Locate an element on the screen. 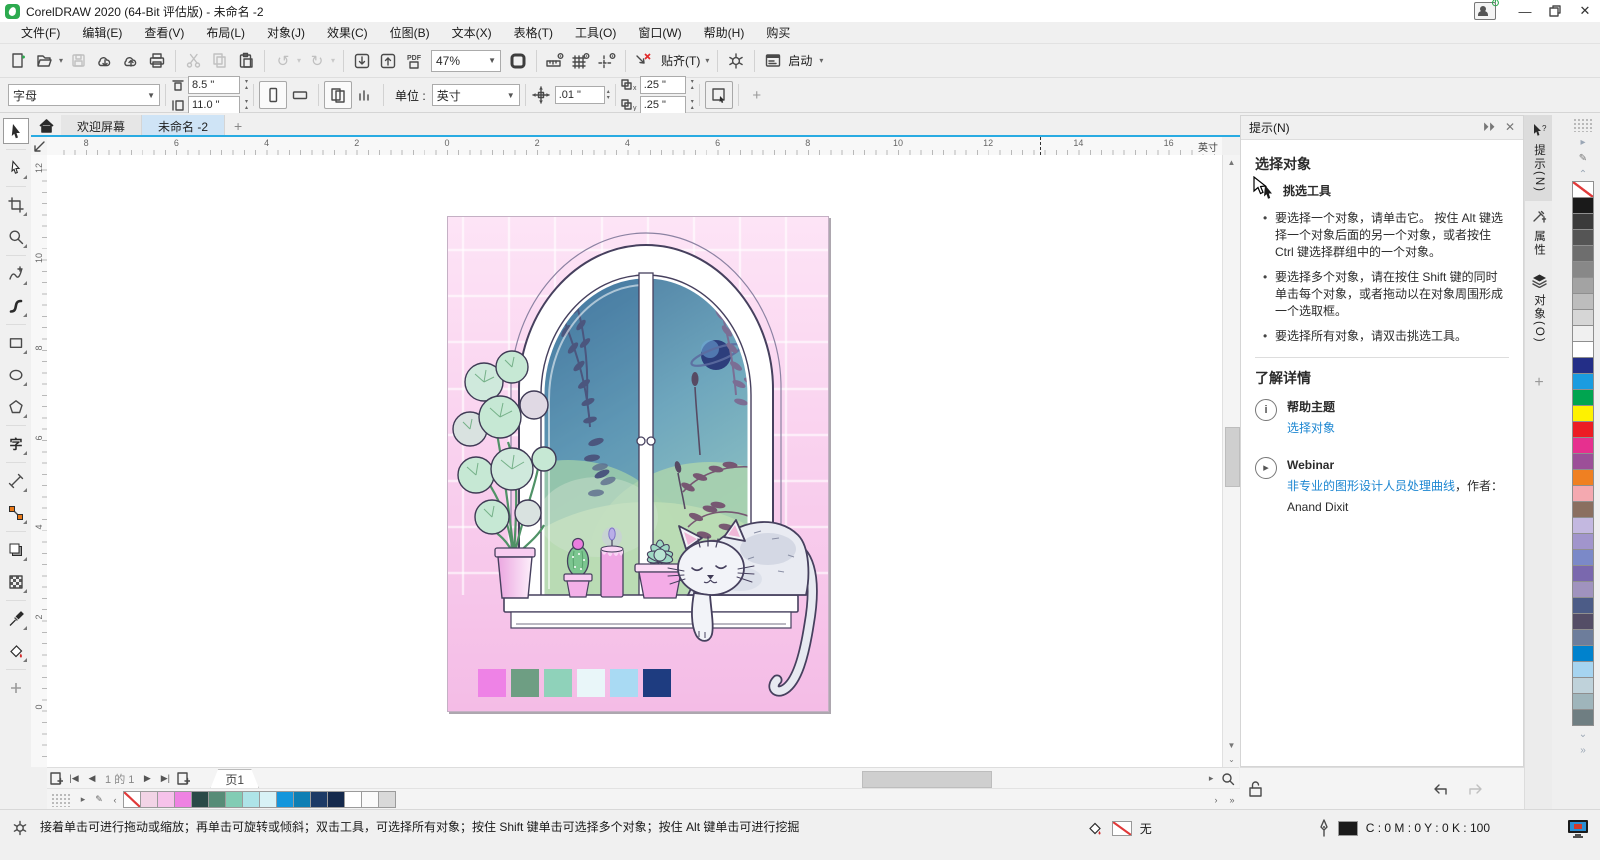 This screenshot has height=860, width=1600. main-palette-grip is located at coordinates (1583, 125).